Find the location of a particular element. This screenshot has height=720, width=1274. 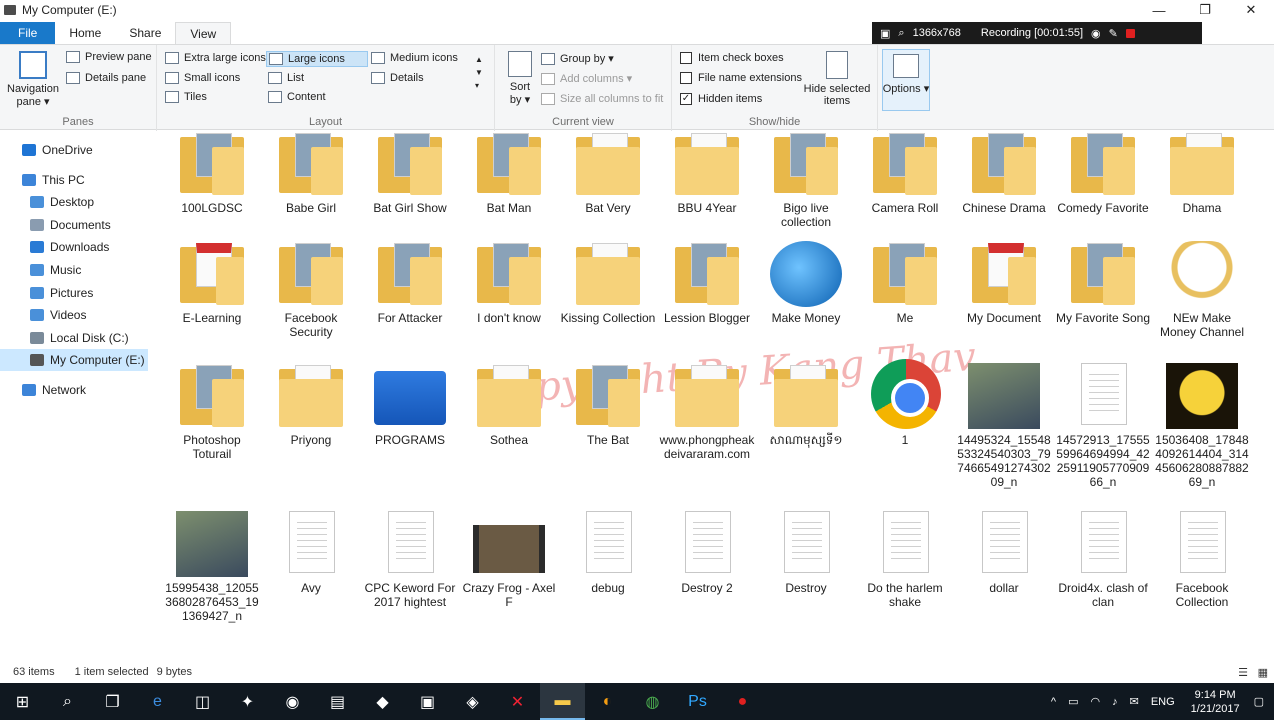

layout-medium-icons: Medium icons is located at coordinates (414, 58).